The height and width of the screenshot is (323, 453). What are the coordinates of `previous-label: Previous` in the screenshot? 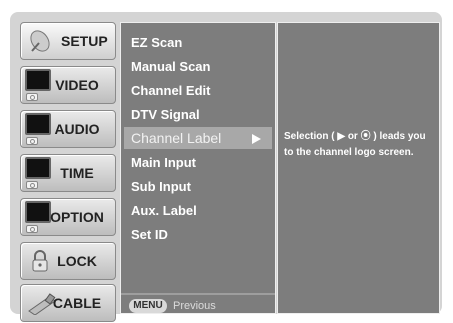 It's located at (194, 306).